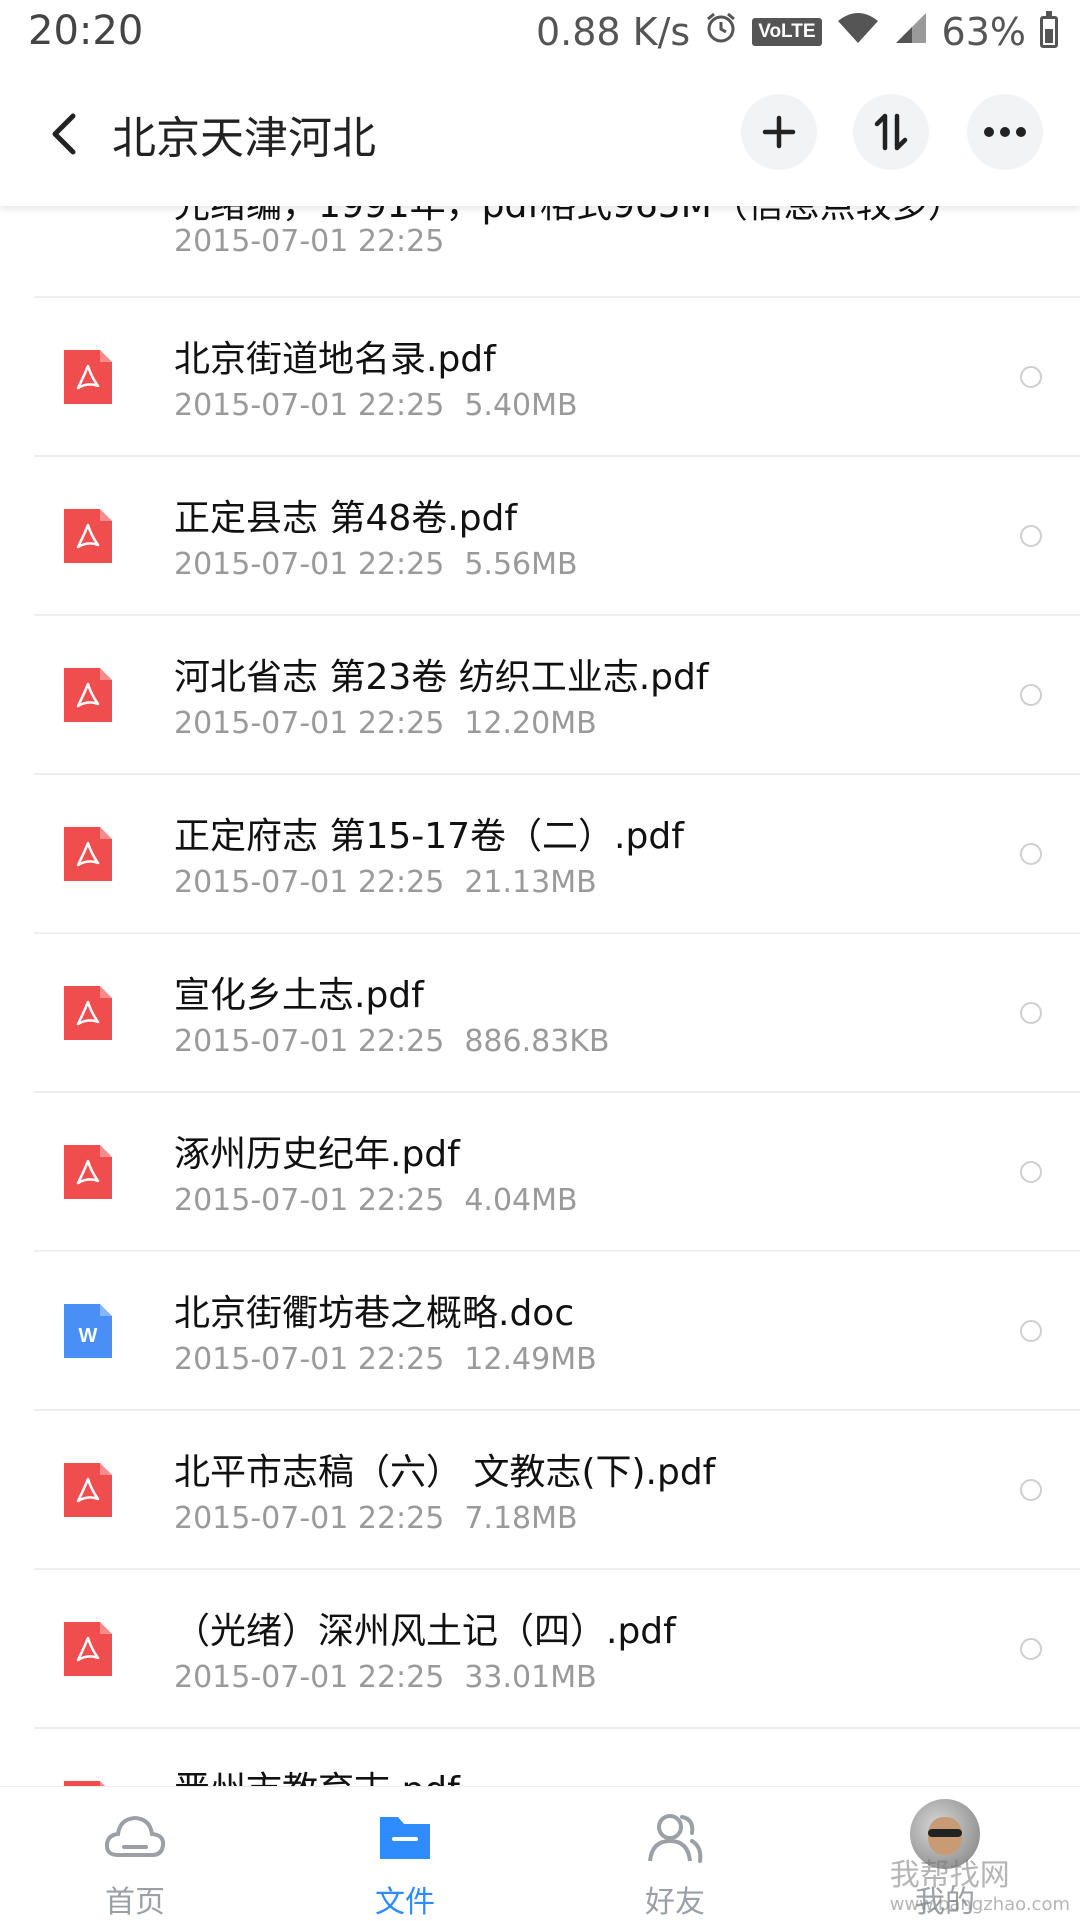 The image size is (1080, 1921). I want to click on file-size: 12.49MB, so click(530, 1359).